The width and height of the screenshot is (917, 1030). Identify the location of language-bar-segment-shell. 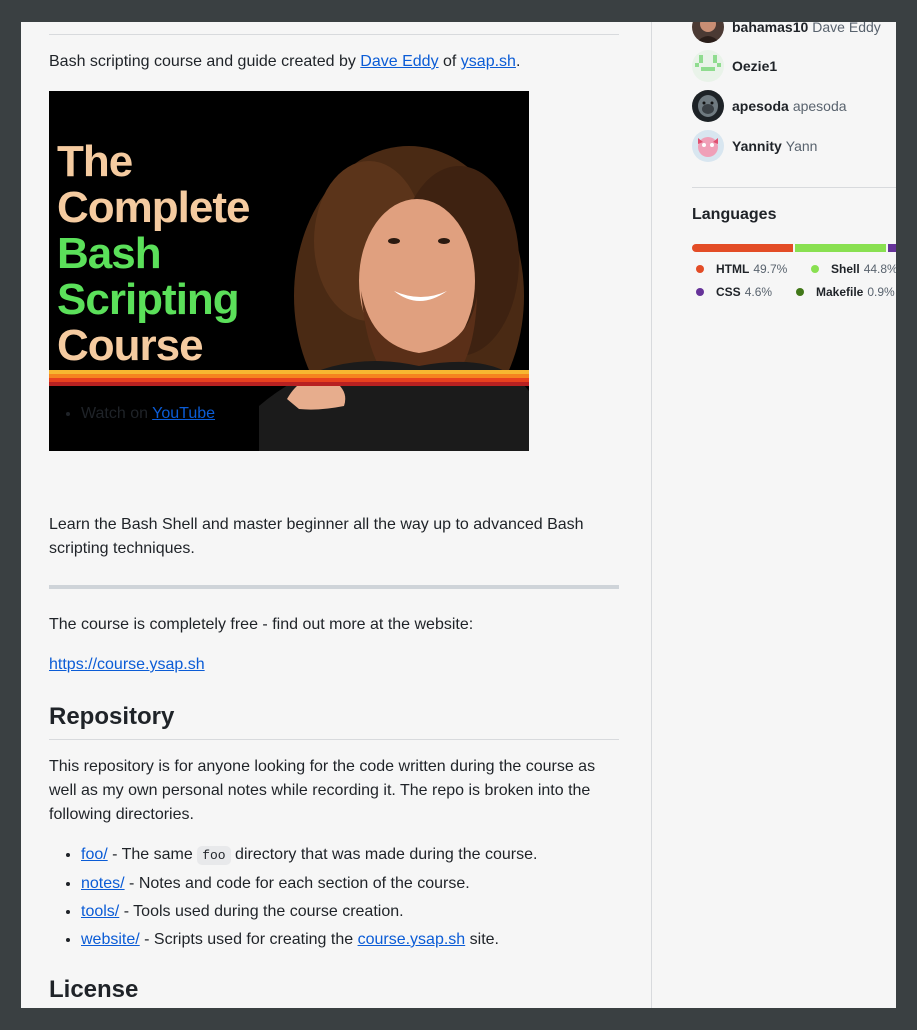
(841, 248).